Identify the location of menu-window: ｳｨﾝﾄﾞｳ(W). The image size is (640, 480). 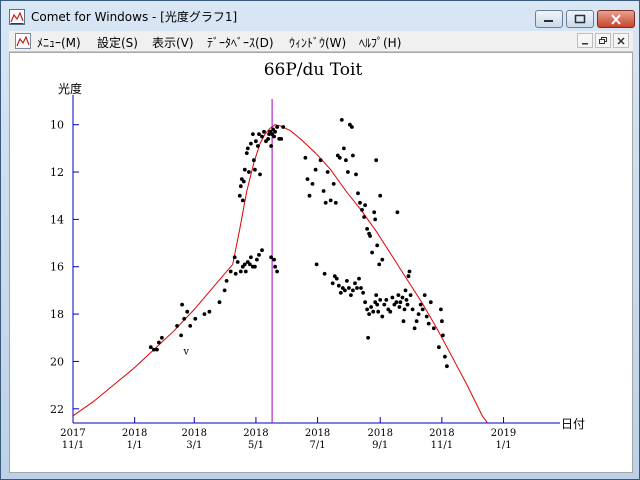
(317, 42).